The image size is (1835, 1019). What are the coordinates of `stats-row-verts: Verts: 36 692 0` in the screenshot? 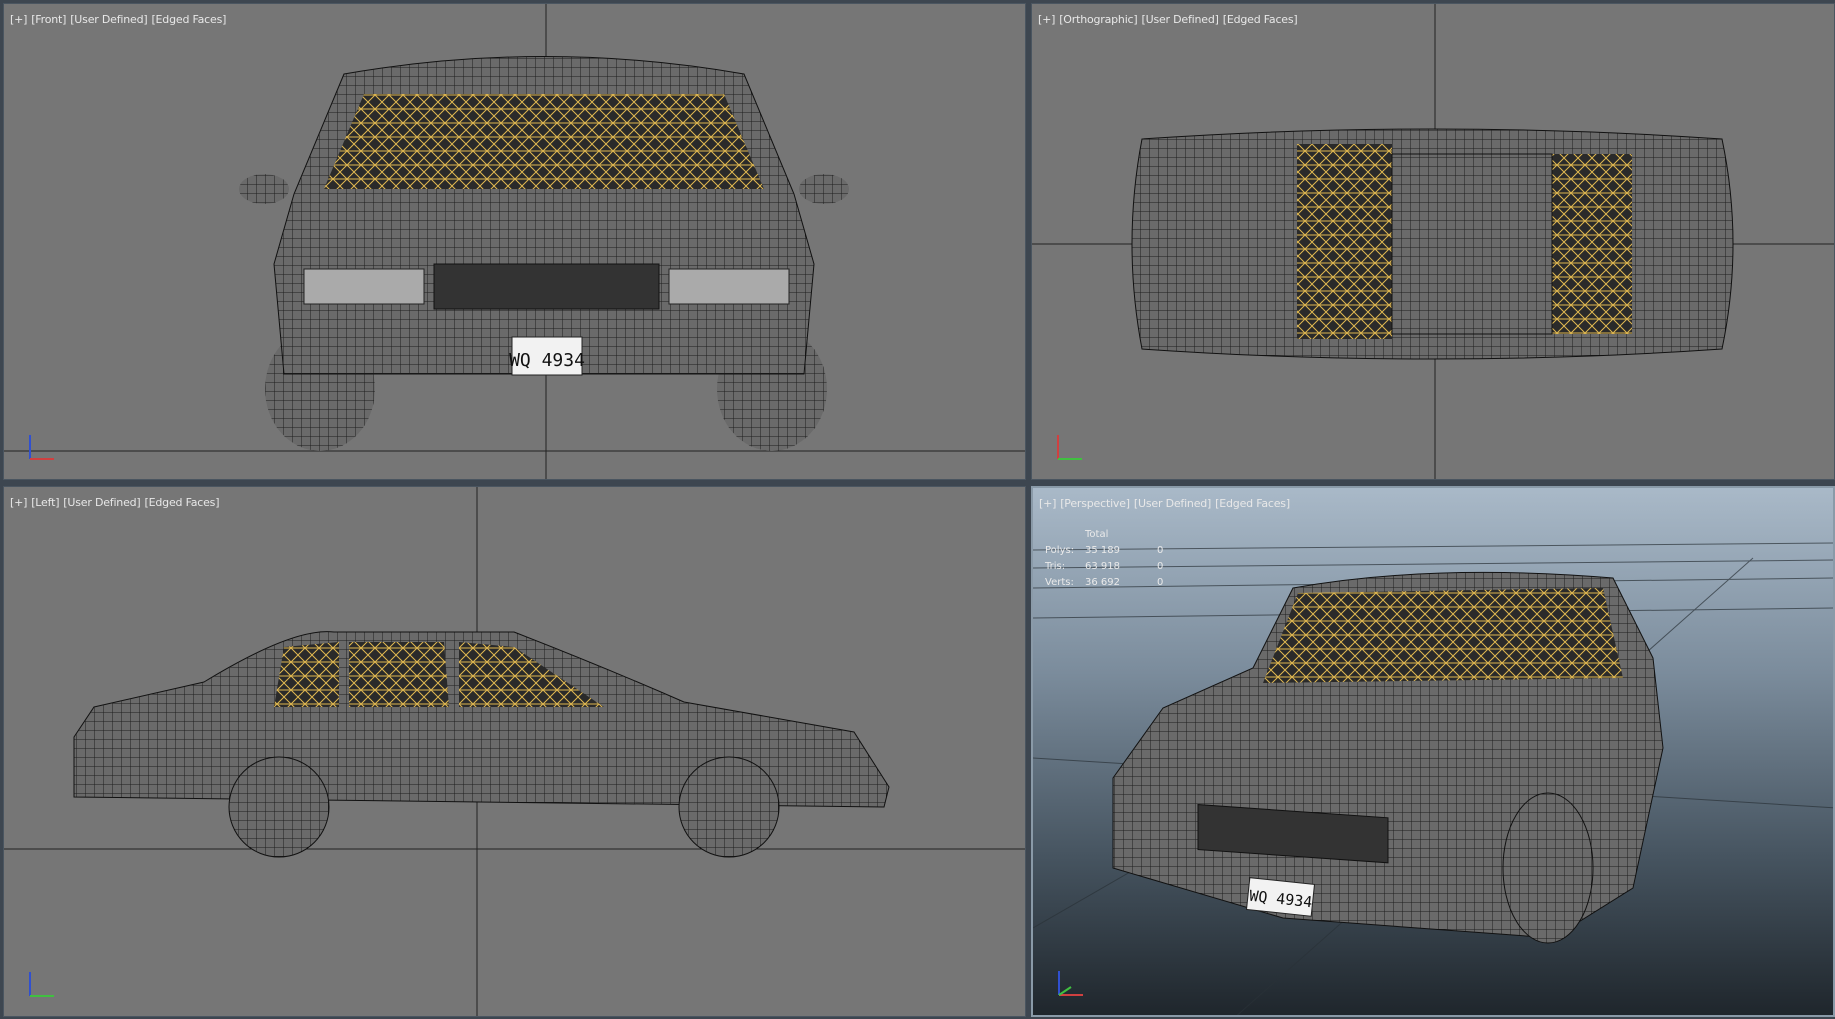 It's located at (1111, 582).